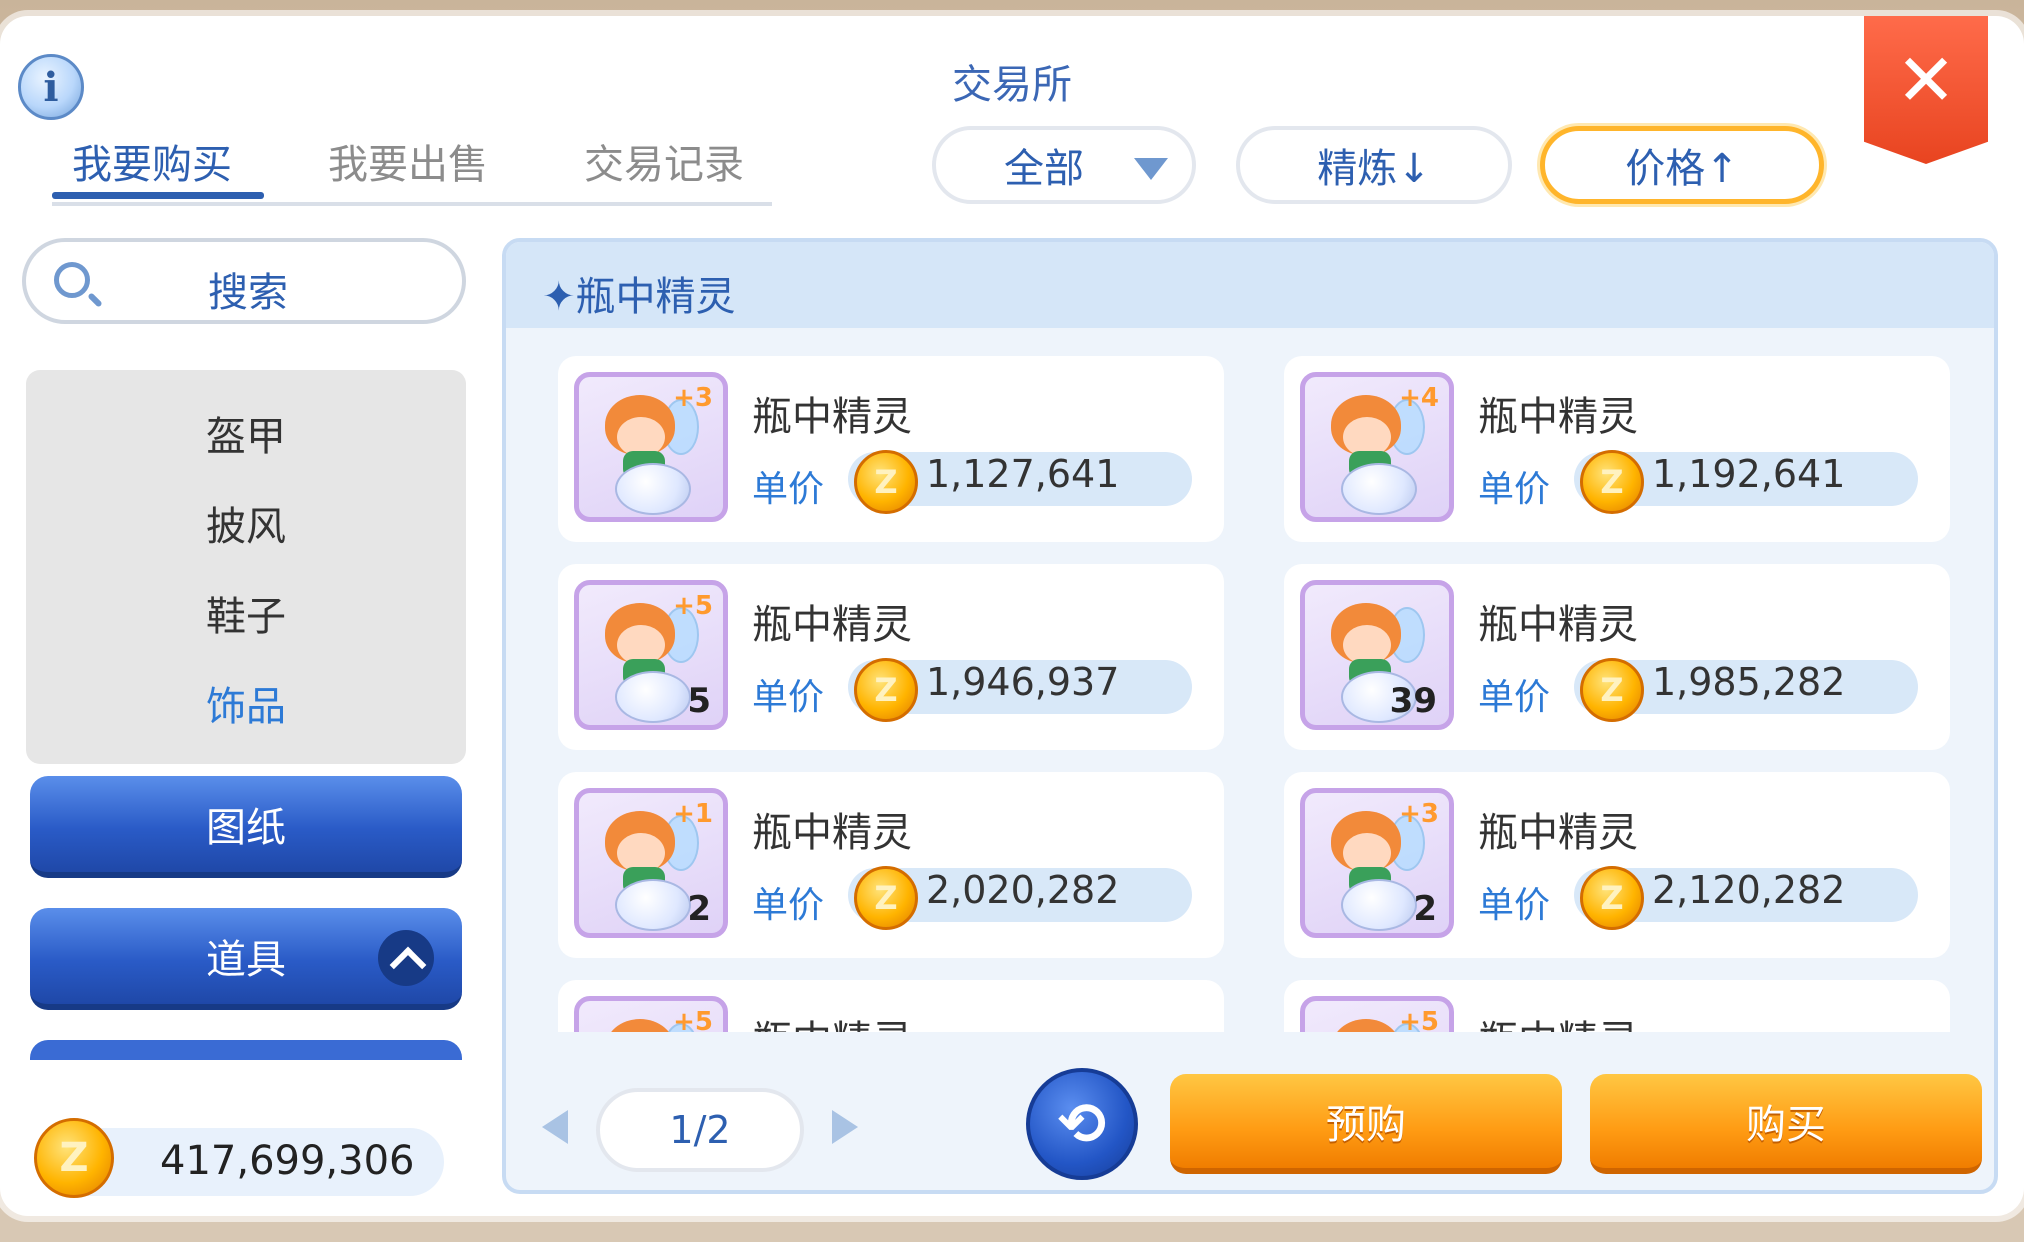 The image size is (2024, 1242). I want to click on category-item-accessory: 饰品, so click(246, 703).